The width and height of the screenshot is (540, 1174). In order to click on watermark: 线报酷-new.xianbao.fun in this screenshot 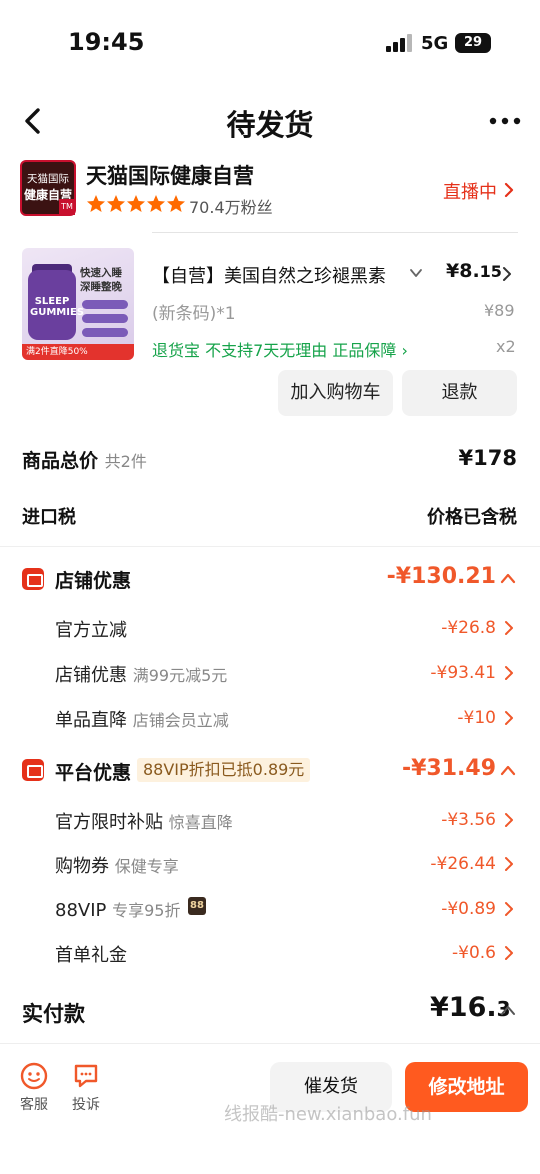, I will do `click(328, 1114)`.